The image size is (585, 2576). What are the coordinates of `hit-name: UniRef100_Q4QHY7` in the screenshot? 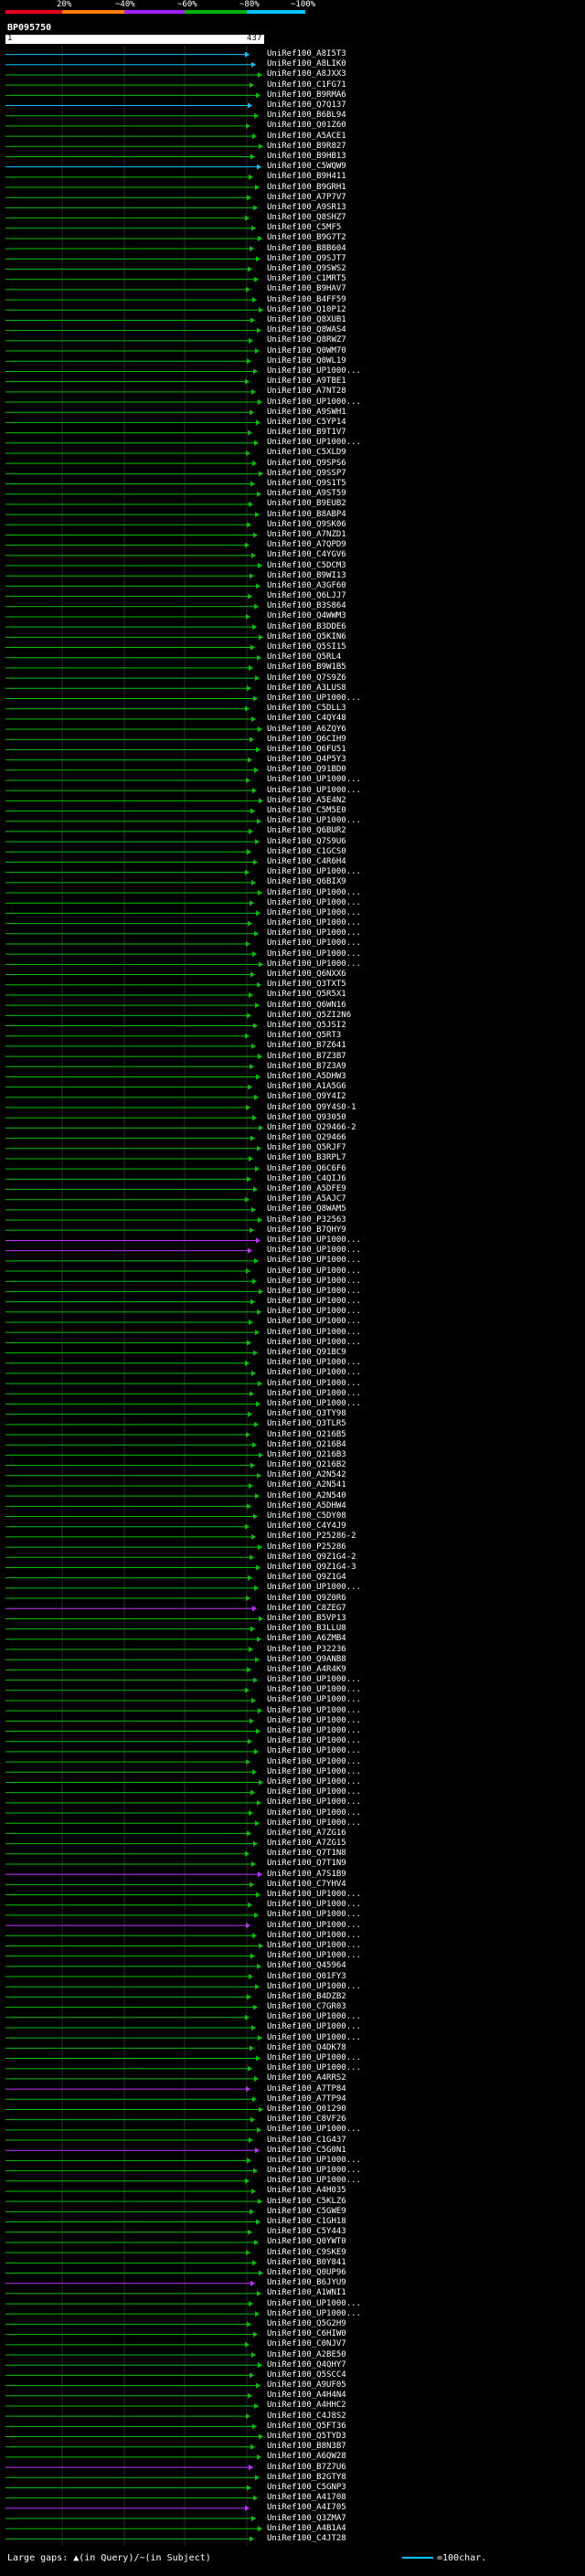 It's located at (307, 2364).